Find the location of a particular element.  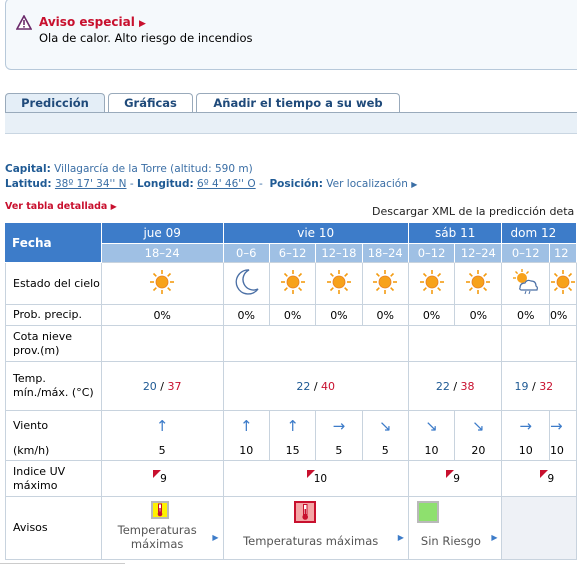

row-label-avisos: Avisos is located at coordinates (53, 528).